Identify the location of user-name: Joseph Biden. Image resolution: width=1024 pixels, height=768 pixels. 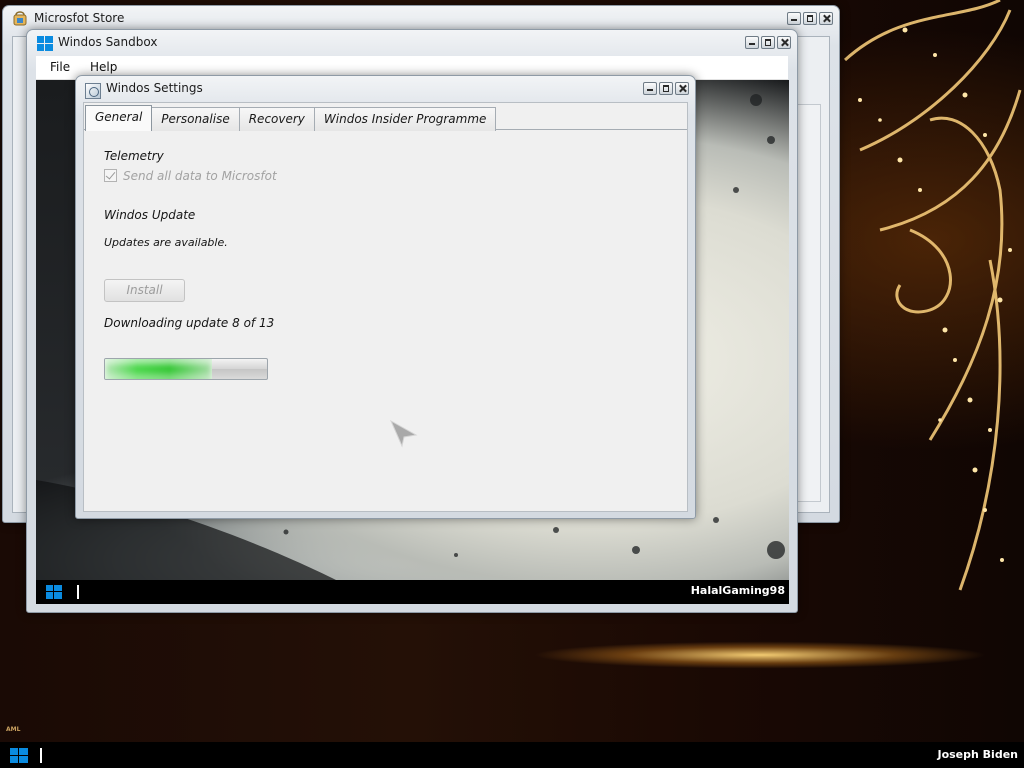
(977, 754).